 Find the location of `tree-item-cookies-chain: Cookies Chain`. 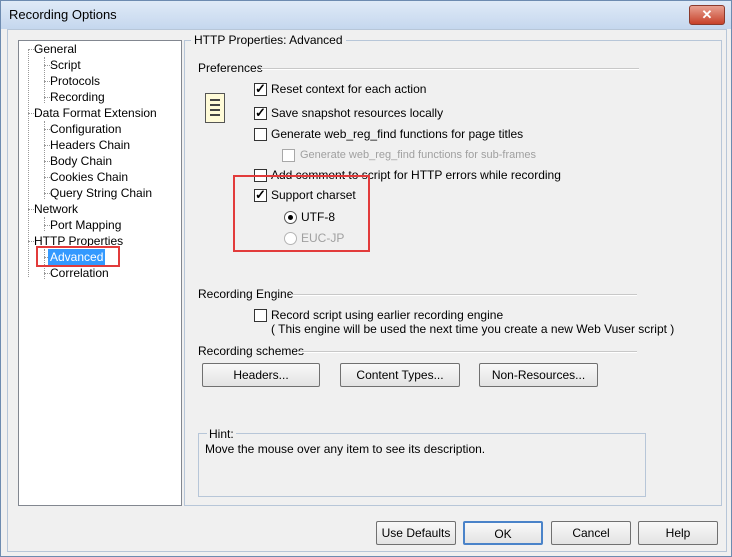

tree-item-cookies-chain: Cookies Chain is located at coordinates (89, 177).